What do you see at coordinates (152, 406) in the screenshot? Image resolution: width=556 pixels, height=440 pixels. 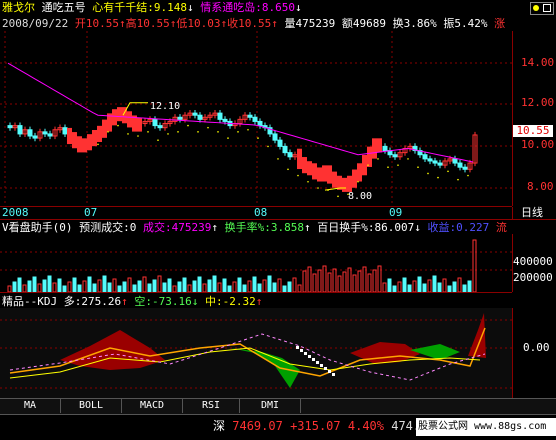 I see `tab-macd: MACD` at bounding box center [152, 406].